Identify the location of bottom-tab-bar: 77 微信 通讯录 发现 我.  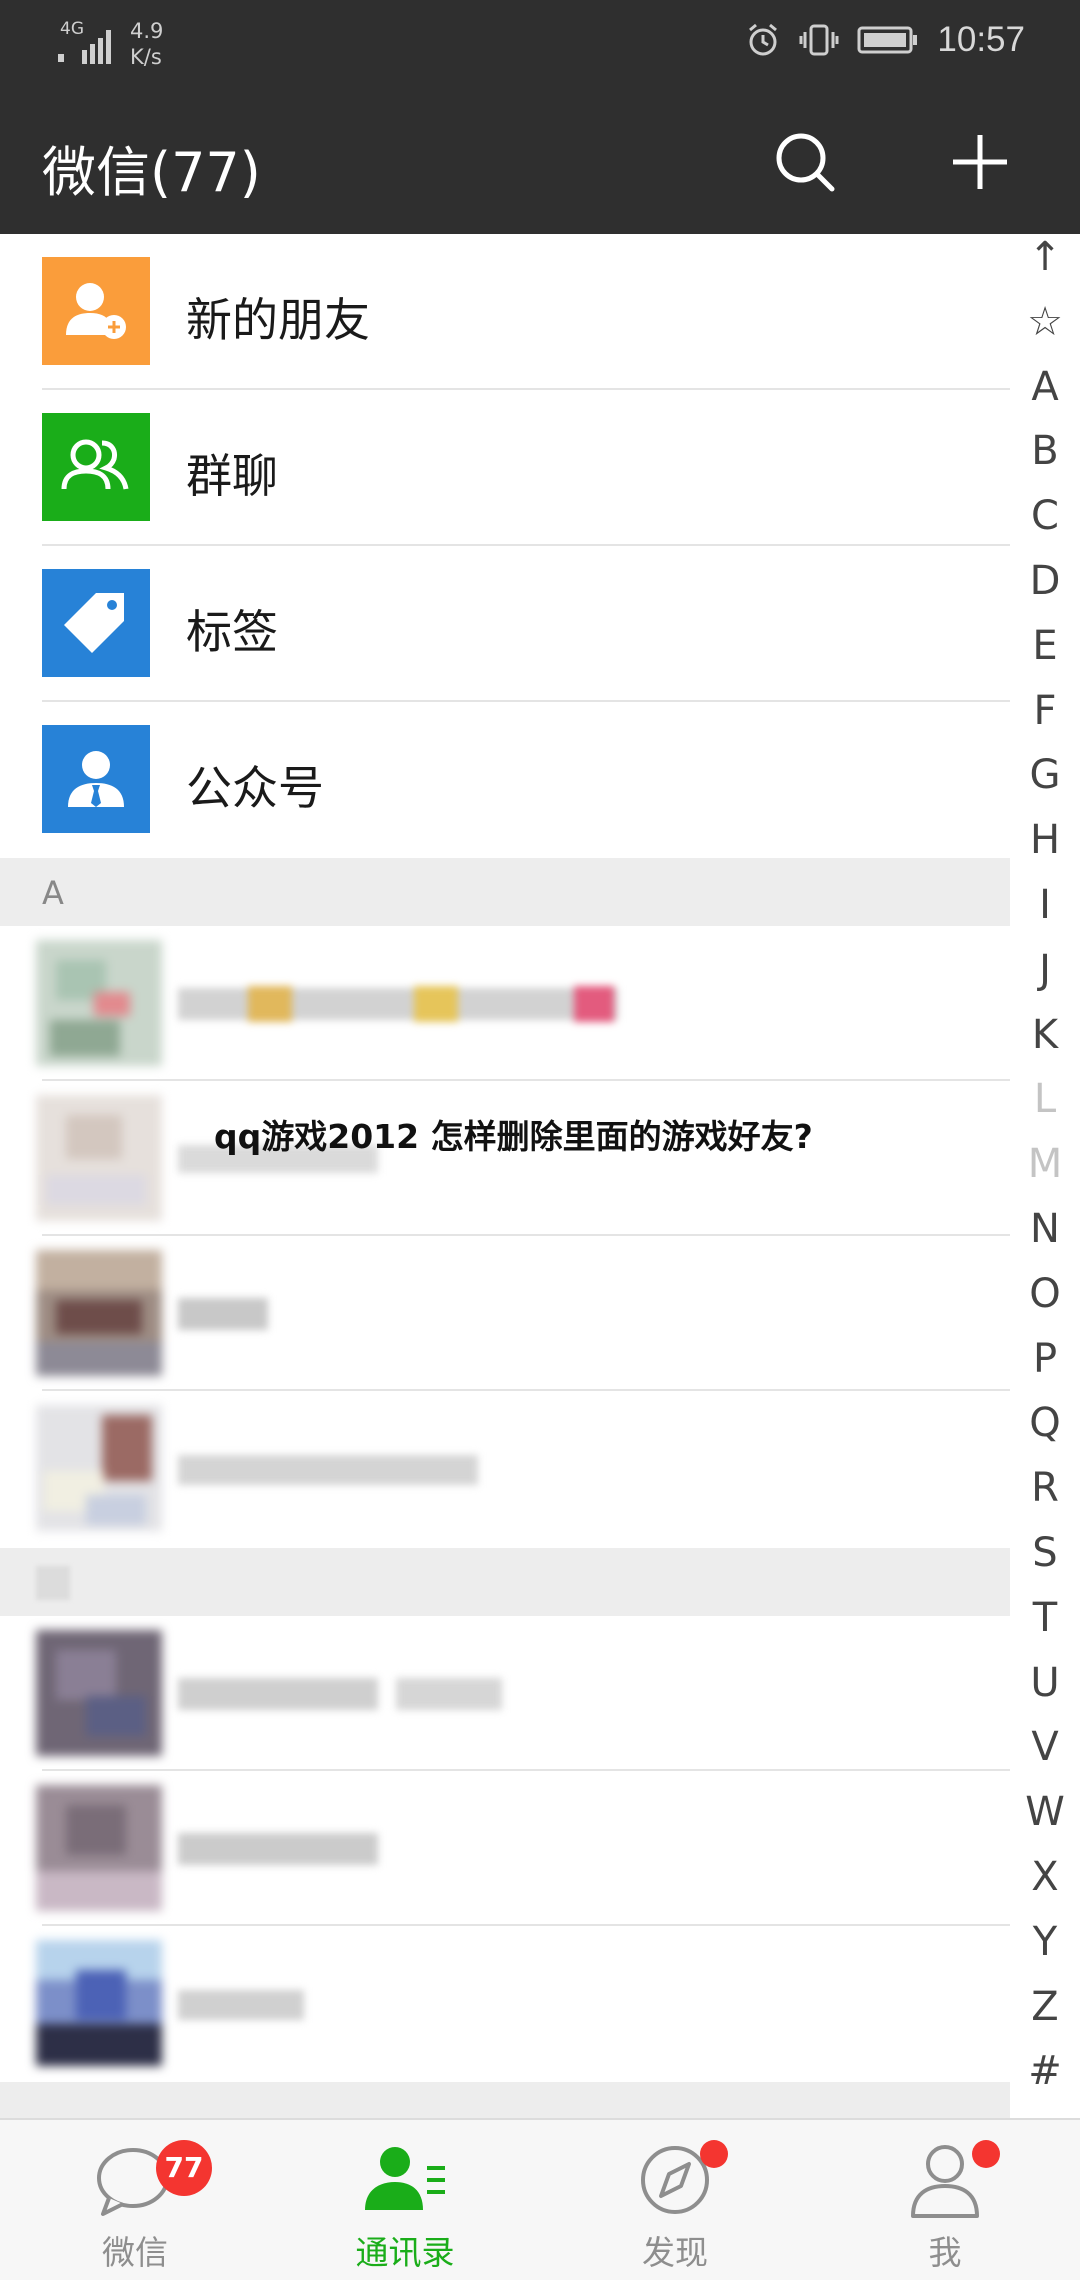
(540, 2199).